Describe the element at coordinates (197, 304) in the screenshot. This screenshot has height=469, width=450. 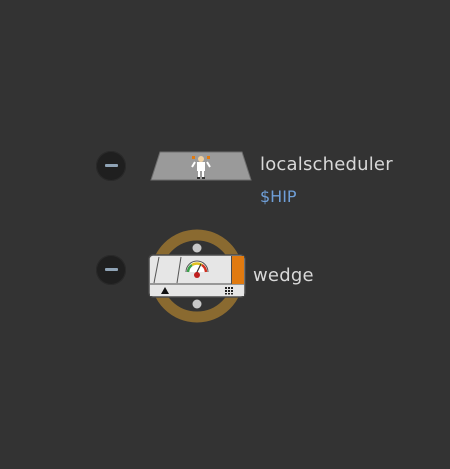
I see `output-connector` at that location.